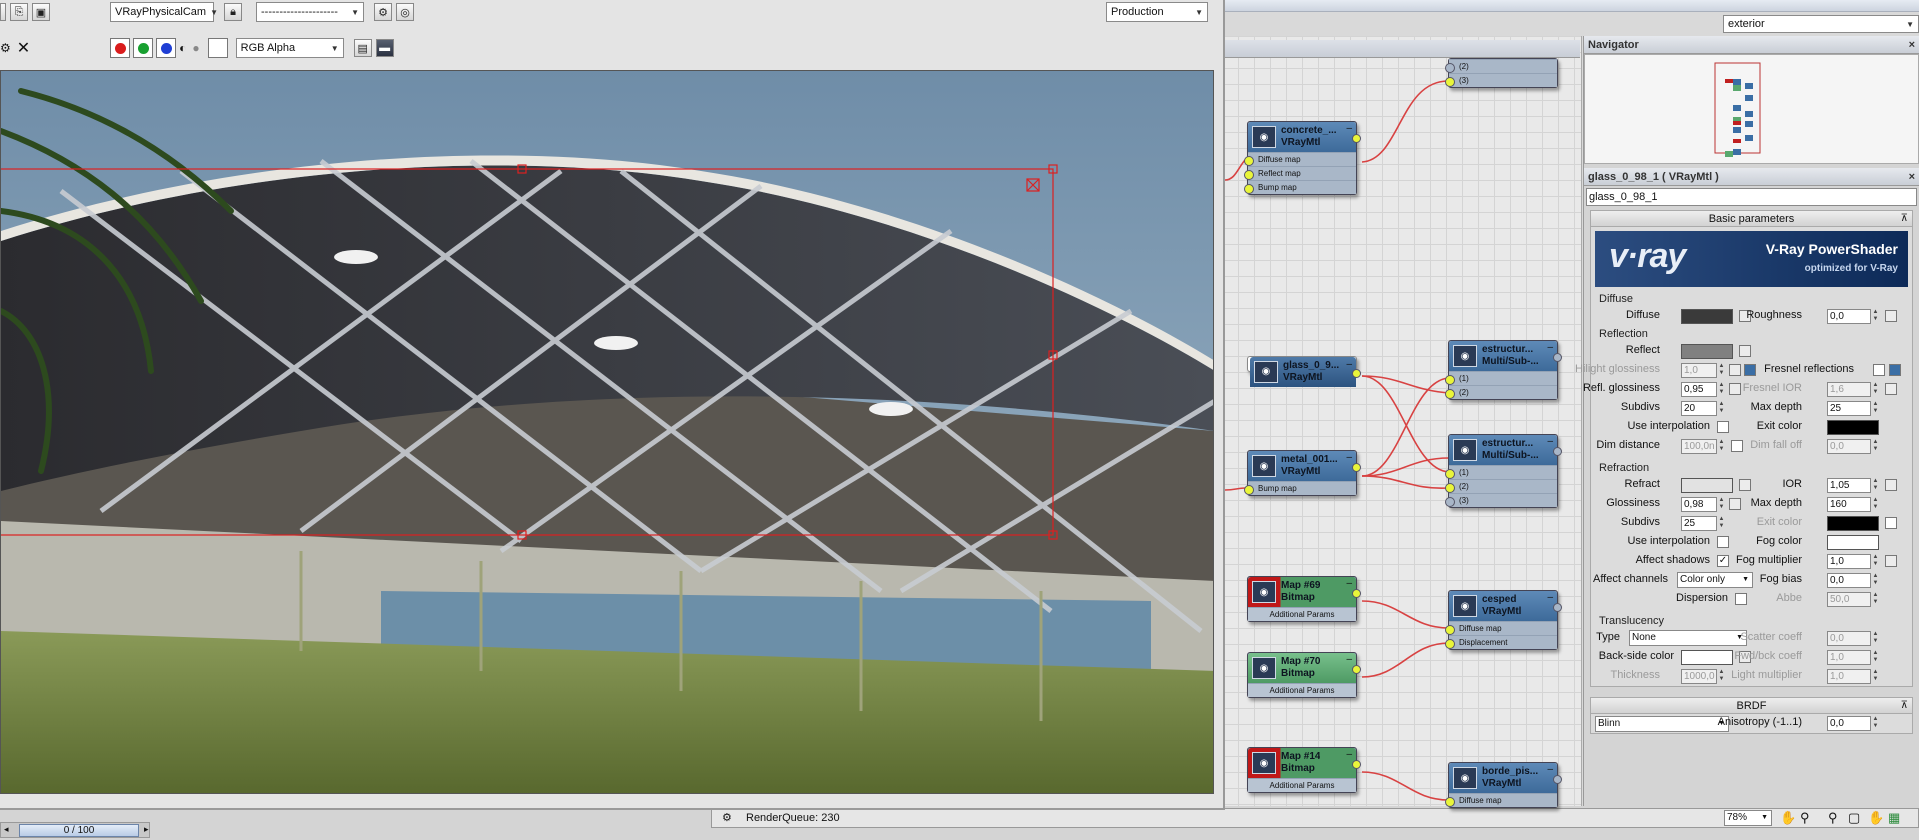 Image resolution: width=1919 pixels, height=840 pixels. I want to click on node-map69: ◉ Map #69 Bitmap – Additional Params, so click(1304, 599).